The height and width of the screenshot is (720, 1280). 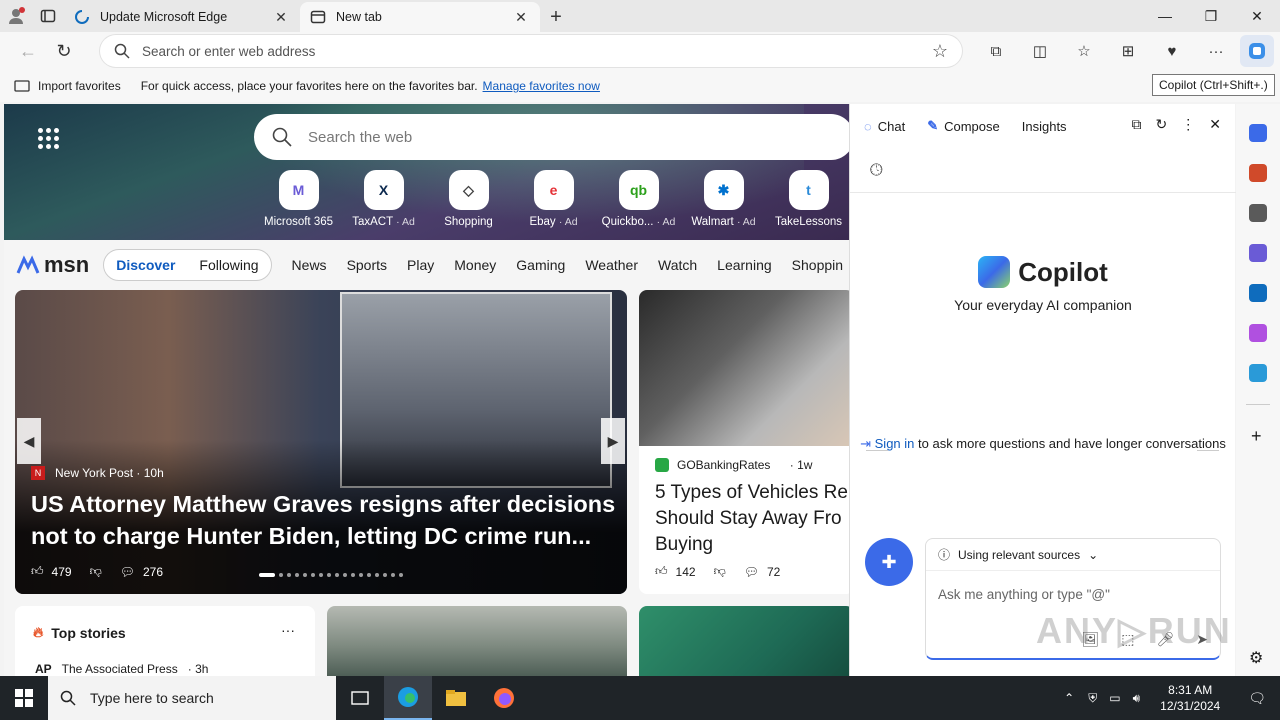 What do you see at coordinates (556, 17) in the screenshot?
I see `new-tab-button: +` at bounding box center [556, 17].